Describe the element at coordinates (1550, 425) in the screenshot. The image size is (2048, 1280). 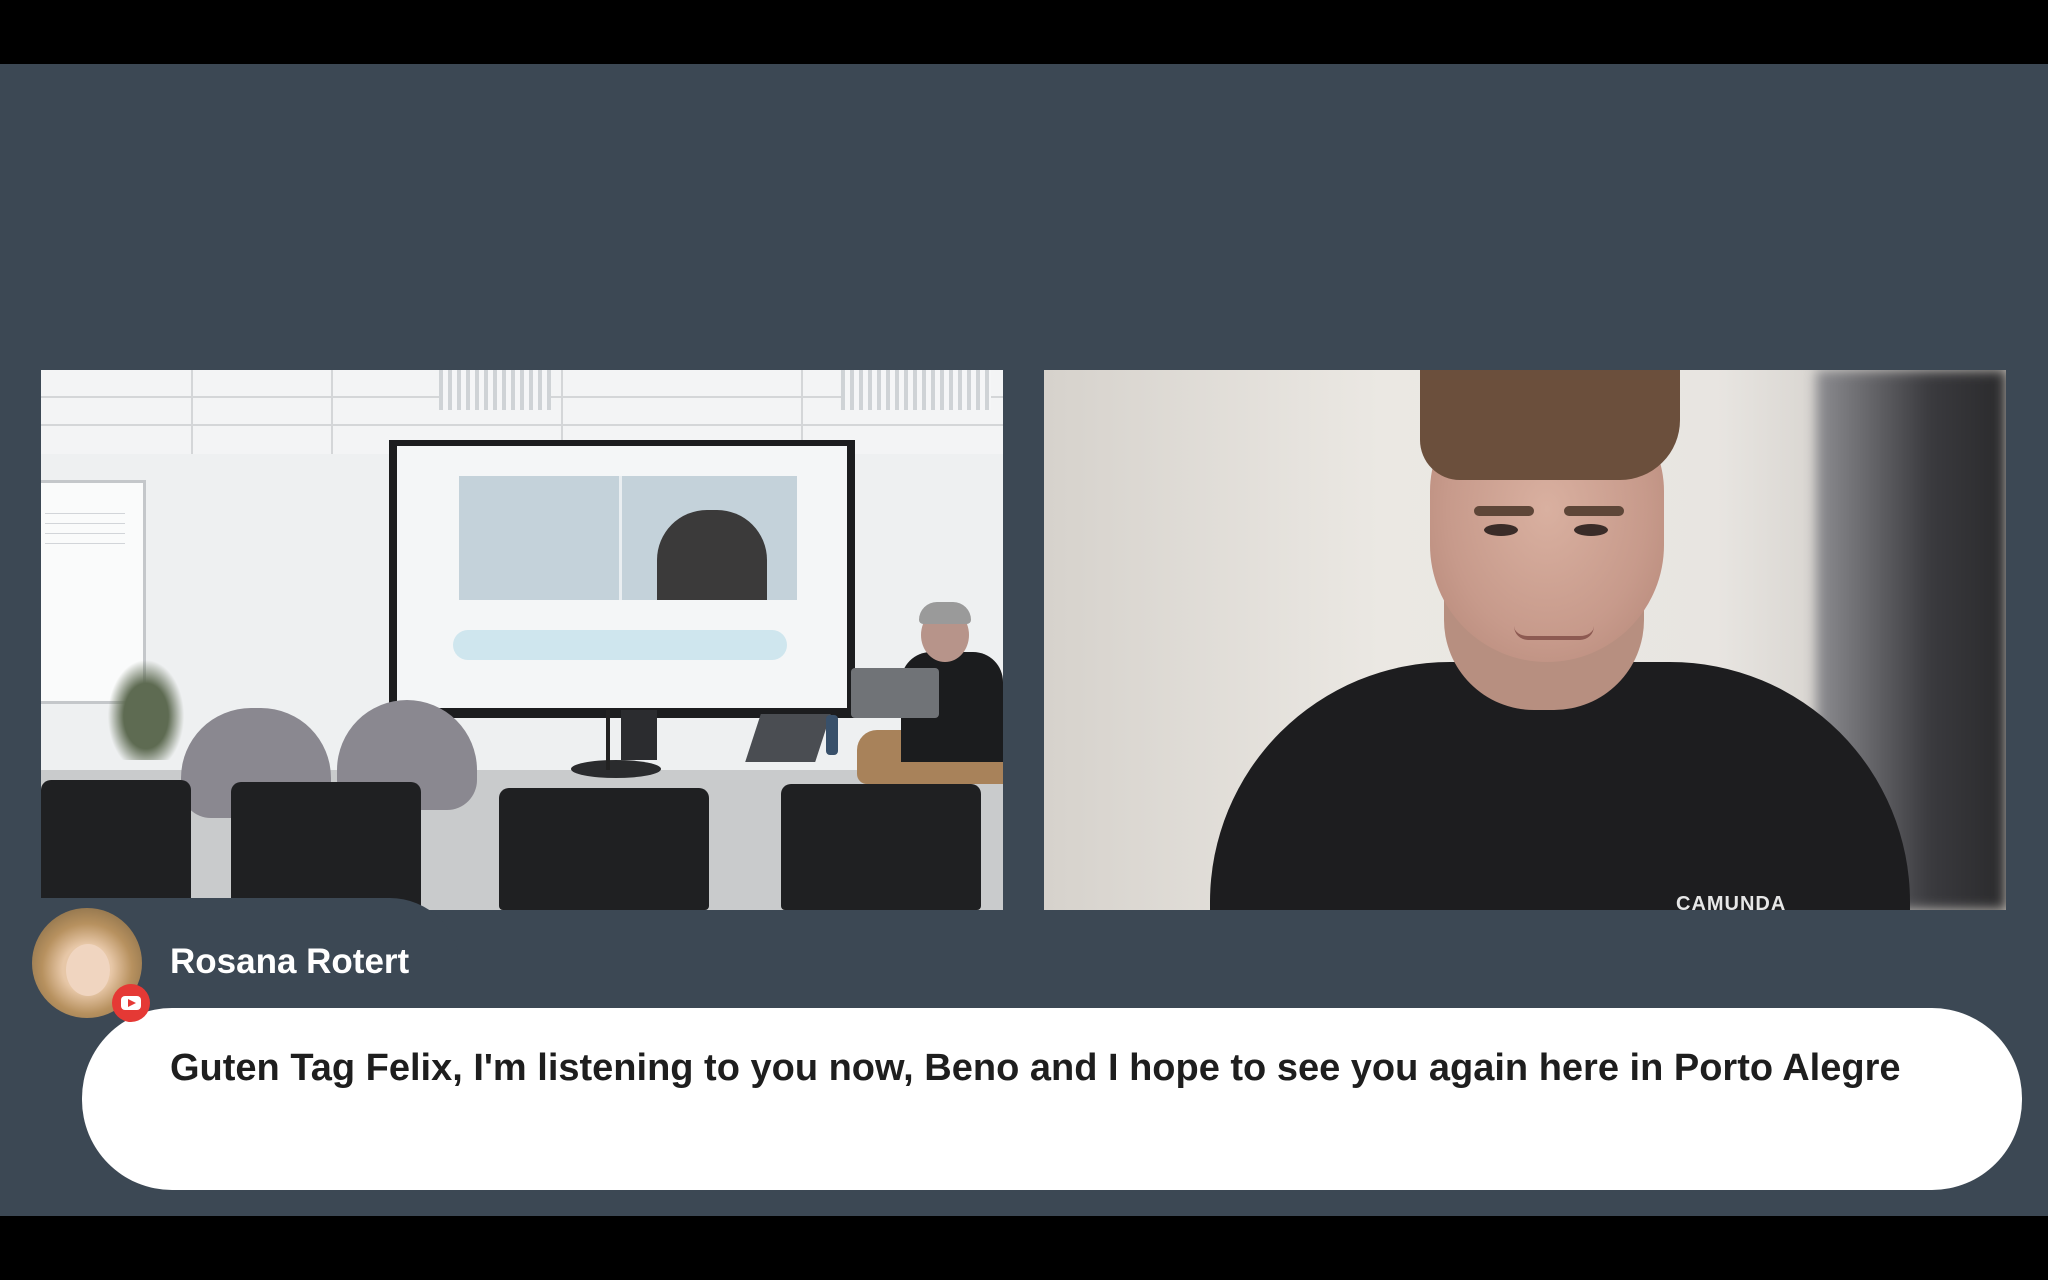
I see `speaker-hair` at that location.